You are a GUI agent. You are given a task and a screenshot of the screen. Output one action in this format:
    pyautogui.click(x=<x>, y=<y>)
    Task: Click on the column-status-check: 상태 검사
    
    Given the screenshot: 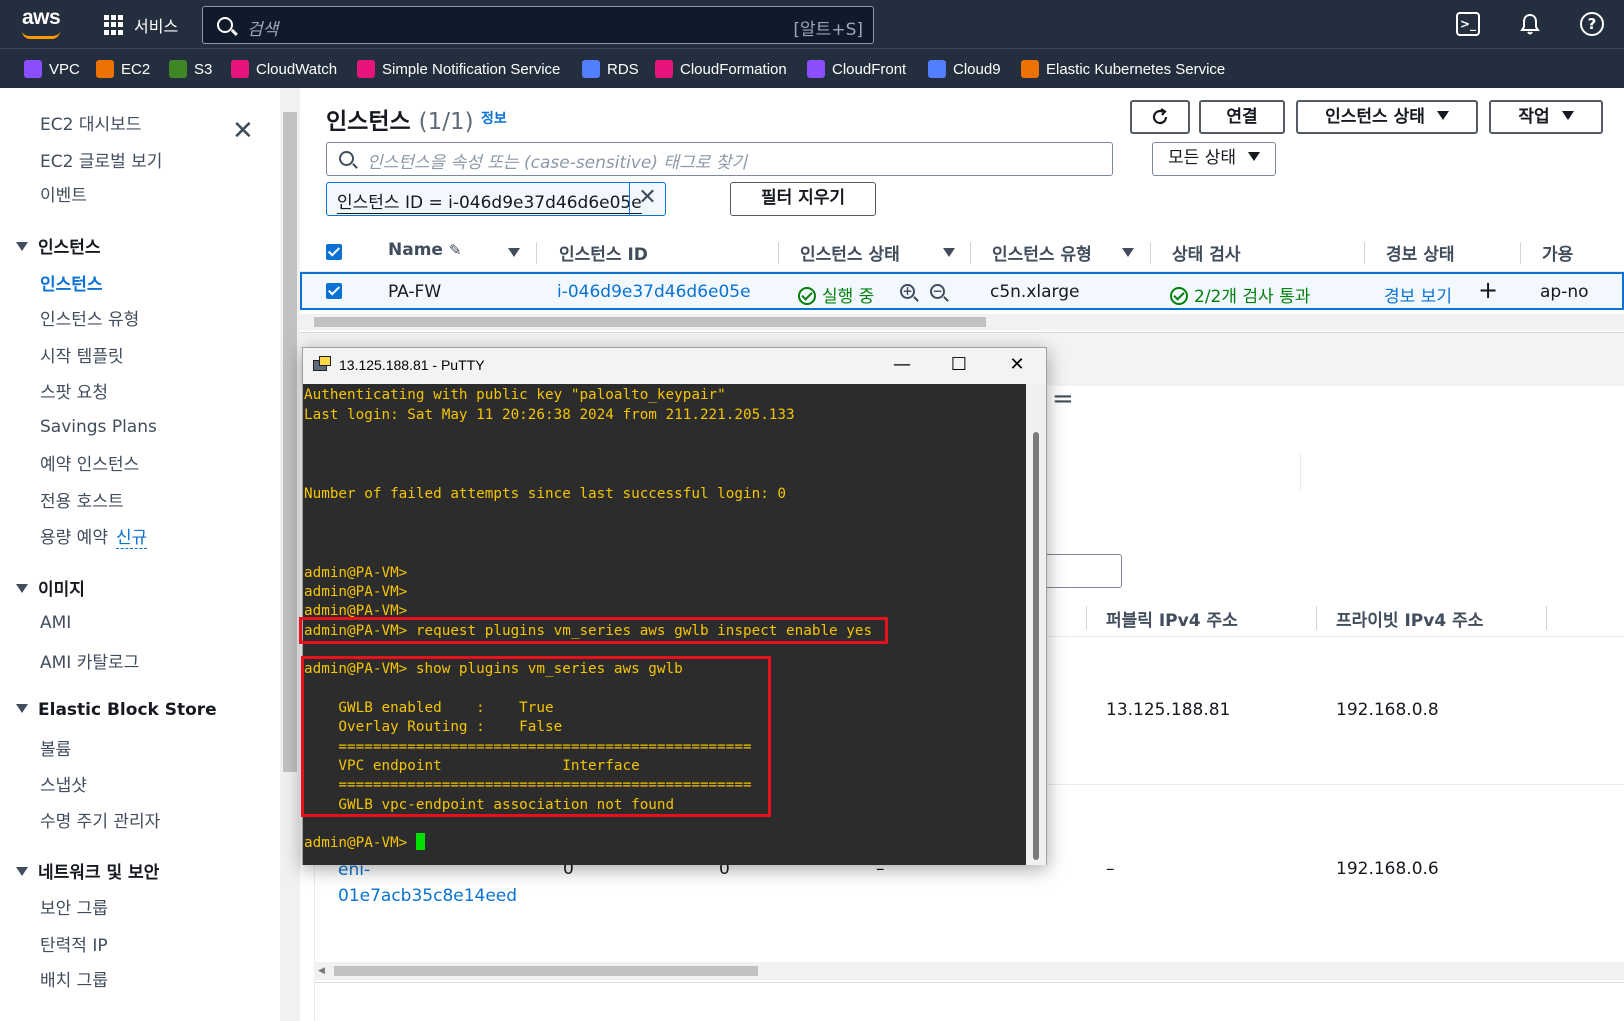 What is the action you would take?
    pyautogui.click(x=1206, y=252)
    